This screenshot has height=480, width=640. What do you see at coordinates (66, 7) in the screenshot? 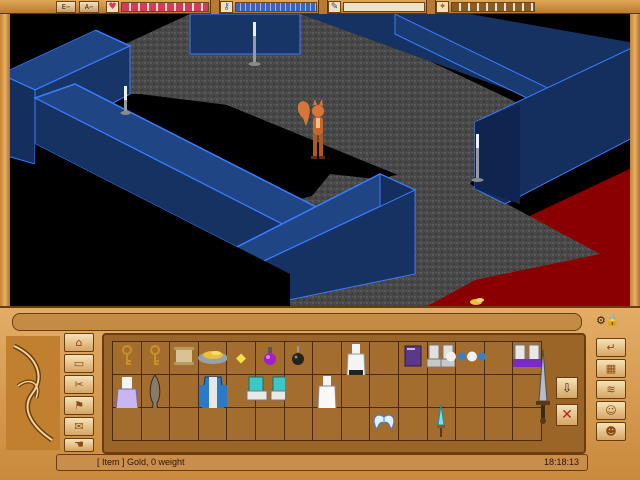
I see `stats-e-button: E∽` at bounding box center [66, 7].